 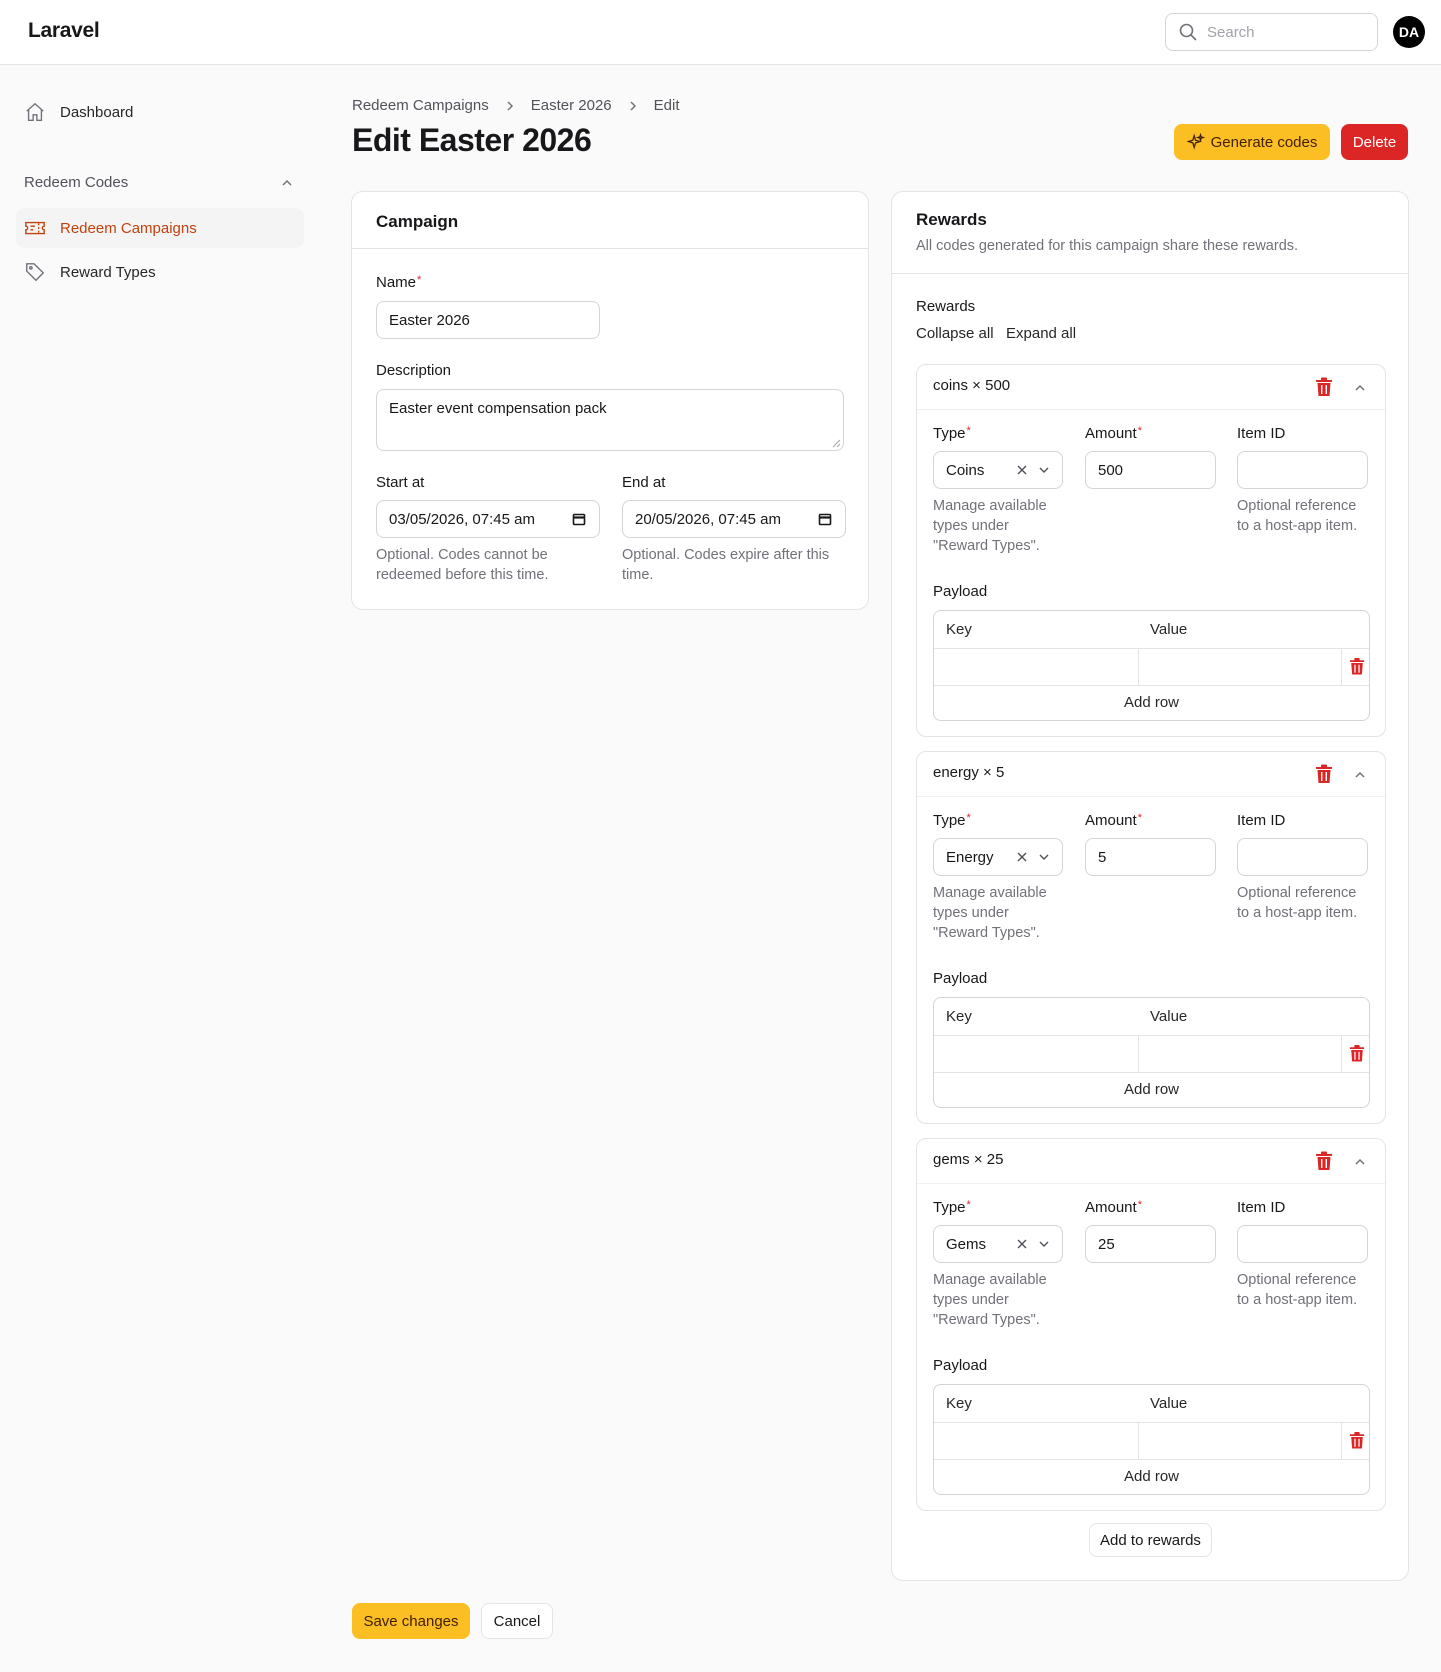 I want to click on card-divider, so click(x=1150, y=273).